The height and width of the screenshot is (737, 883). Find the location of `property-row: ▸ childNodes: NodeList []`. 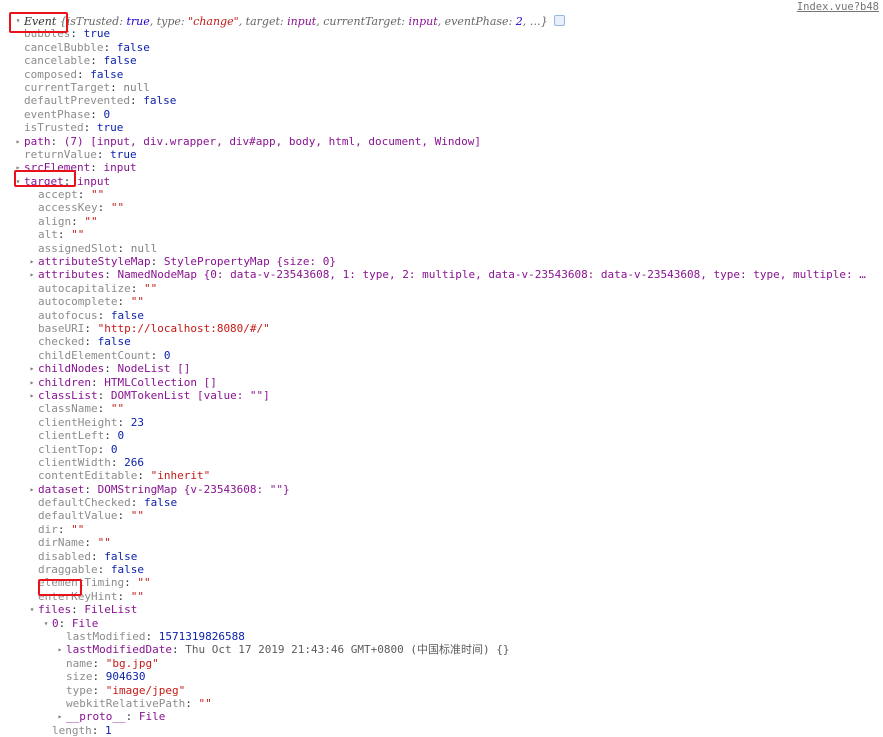

property-row: ▸ childNodes: NodeList [] is located at coordinates (441, 368).